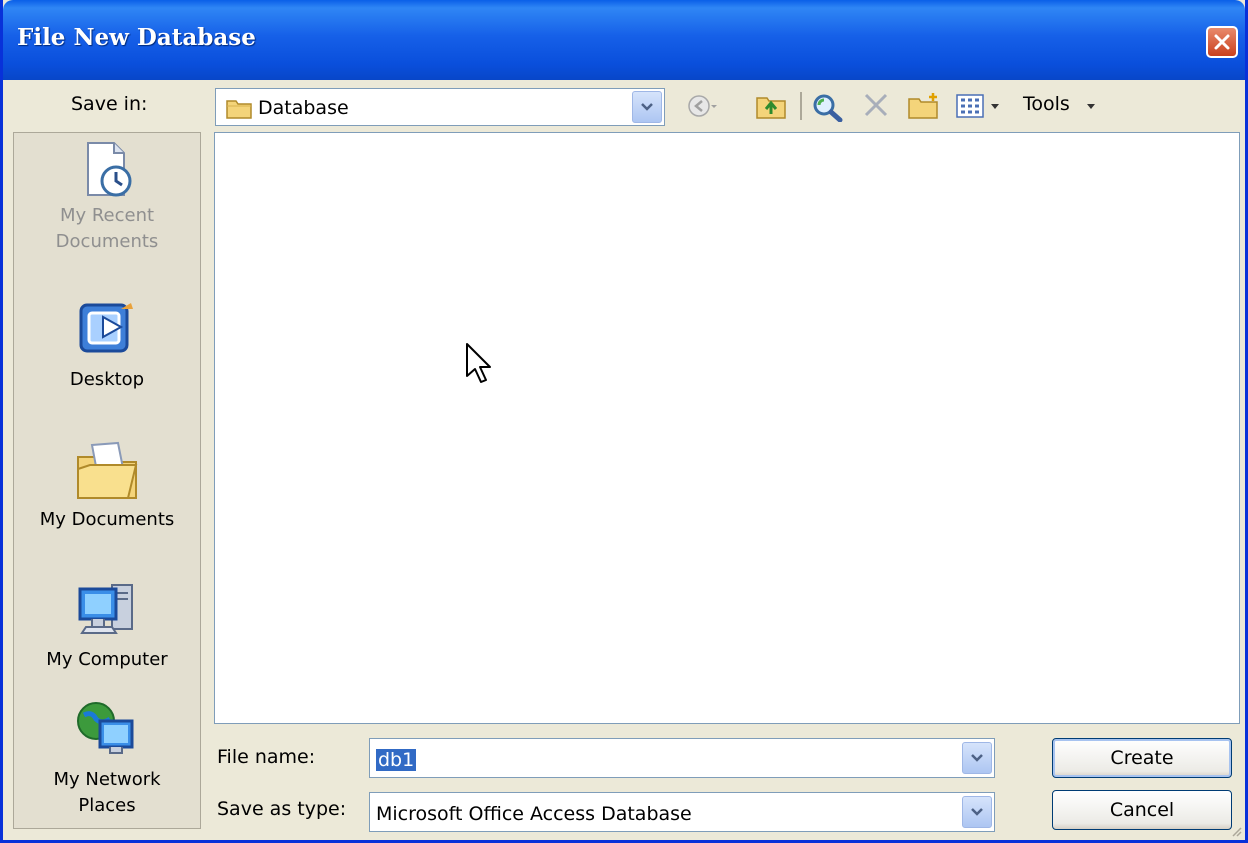 The width and height of the screenshot is (1248, 843). What do you see at coordinates (109, 104) in the screenshot?
I see `save-in-label: Save in:` at bounding box center [109, 104].